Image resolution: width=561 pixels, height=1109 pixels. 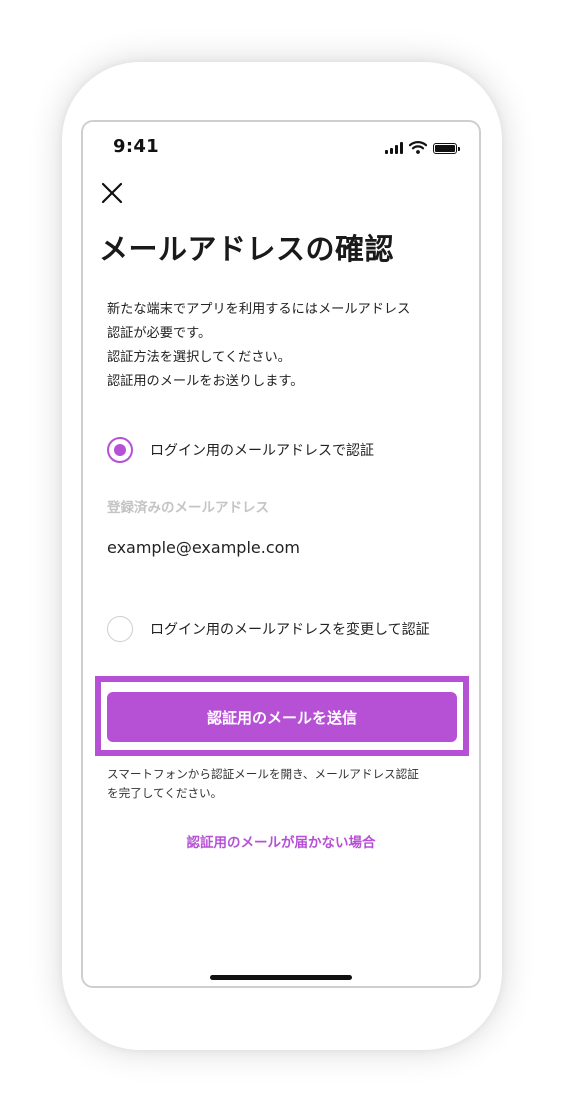 What do you see at coordinates (247, 249) in the screenshot?
I see `page-title: メールアドレスの確認` at bounding box center [247, 249].